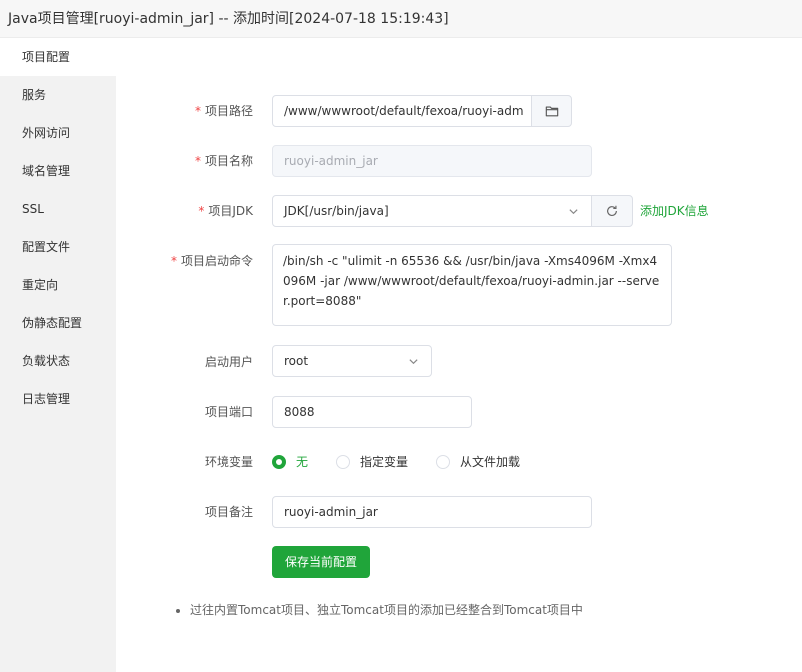 The image size is (802, 672). What do you see at coordinates (58, 95) in the screenshot?
I see `sidebar-item-service: 服务` at bounding box center [58, 95].